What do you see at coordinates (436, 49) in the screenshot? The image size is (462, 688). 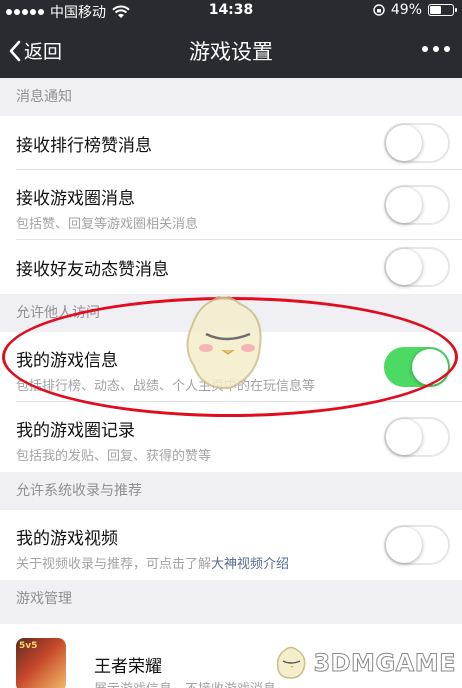 I see `more-button` at bounding box center [436, 49].